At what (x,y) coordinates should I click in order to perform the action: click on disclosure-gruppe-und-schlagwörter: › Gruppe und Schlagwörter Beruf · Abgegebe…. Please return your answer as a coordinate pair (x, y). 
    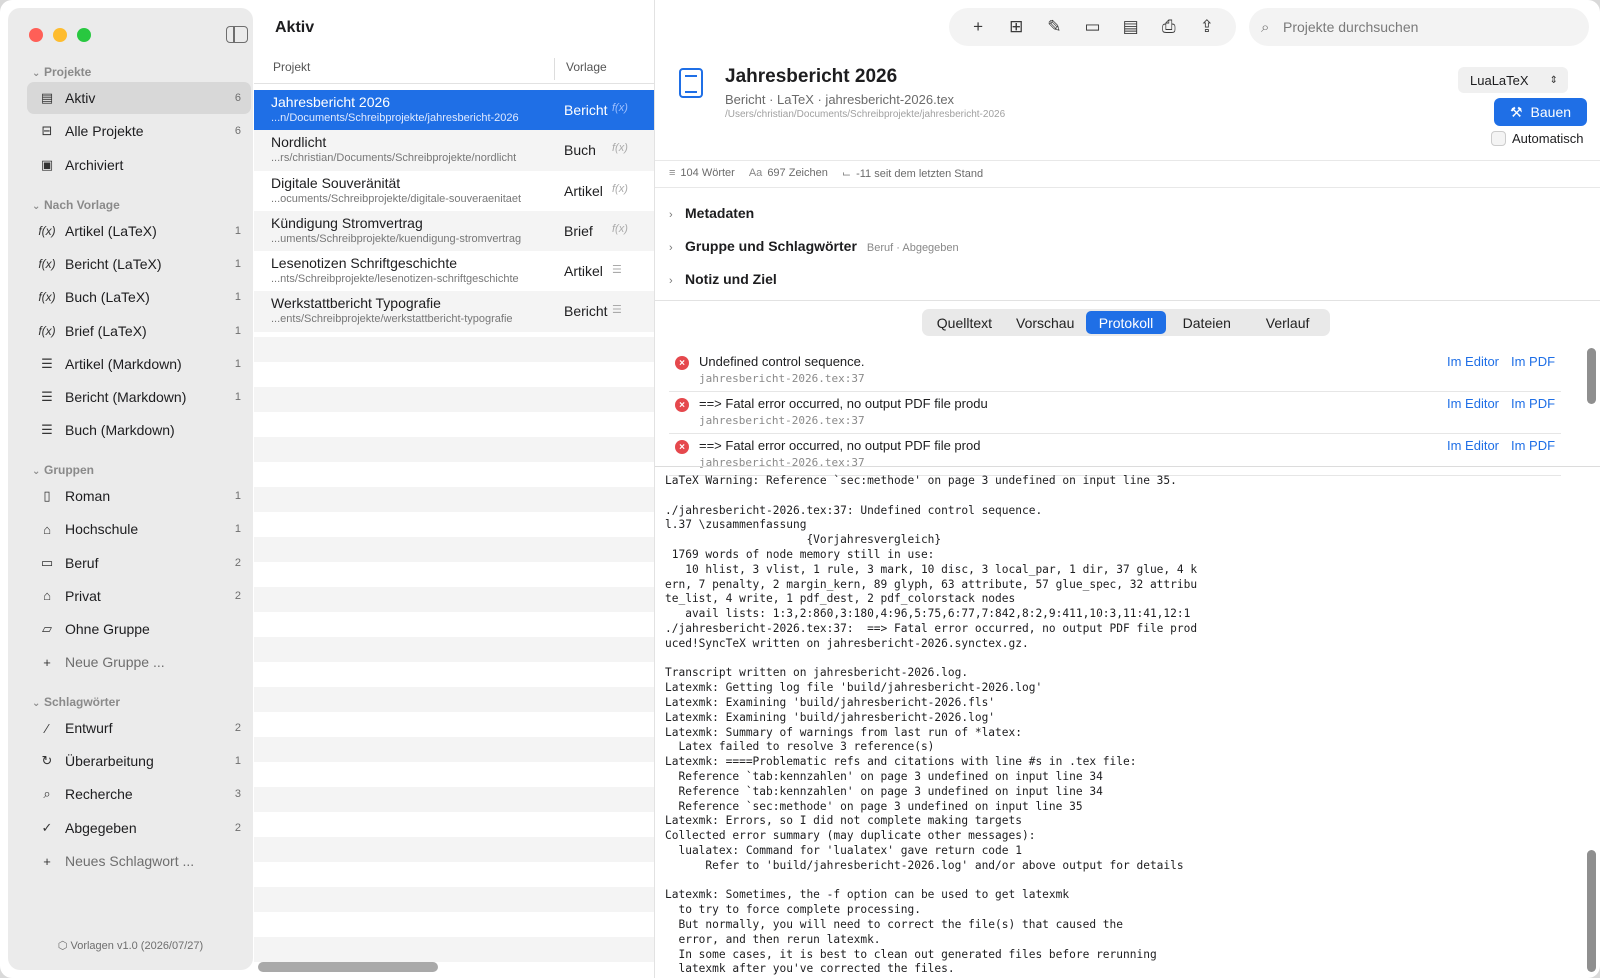
    Looking at the image, I should click on (814, 246).